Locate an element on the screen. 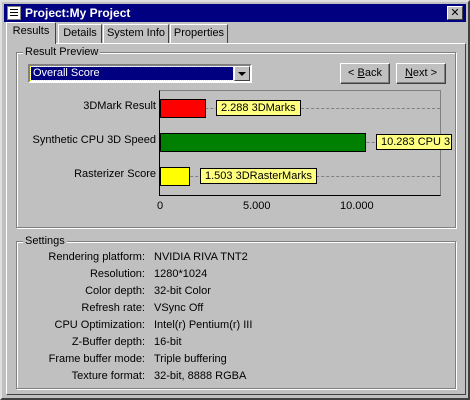  setting-value-texture-format: 32-bit, 8888 RGBA is located at coordinates (200, 376).